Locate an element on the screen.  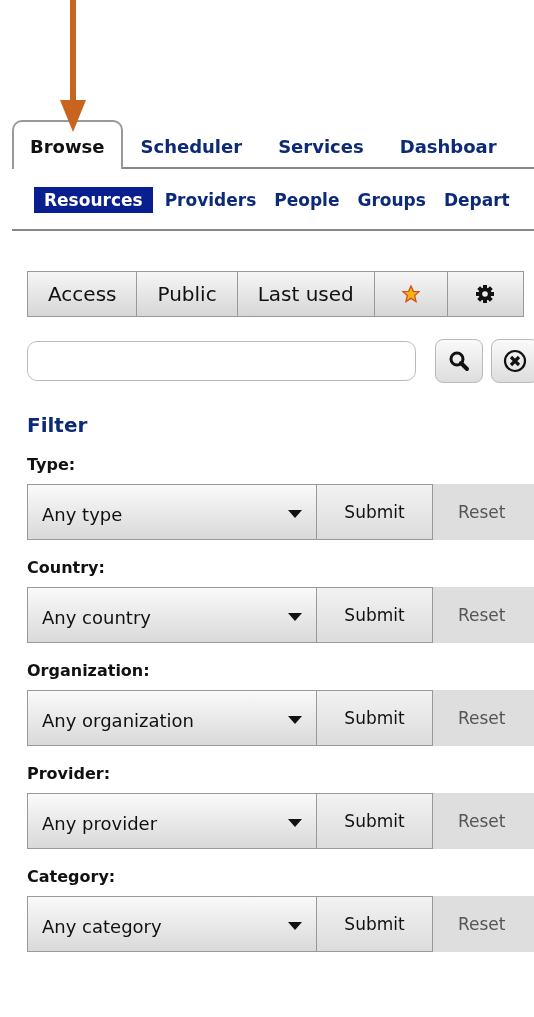
settings-button is located at coordinates (485, 294).